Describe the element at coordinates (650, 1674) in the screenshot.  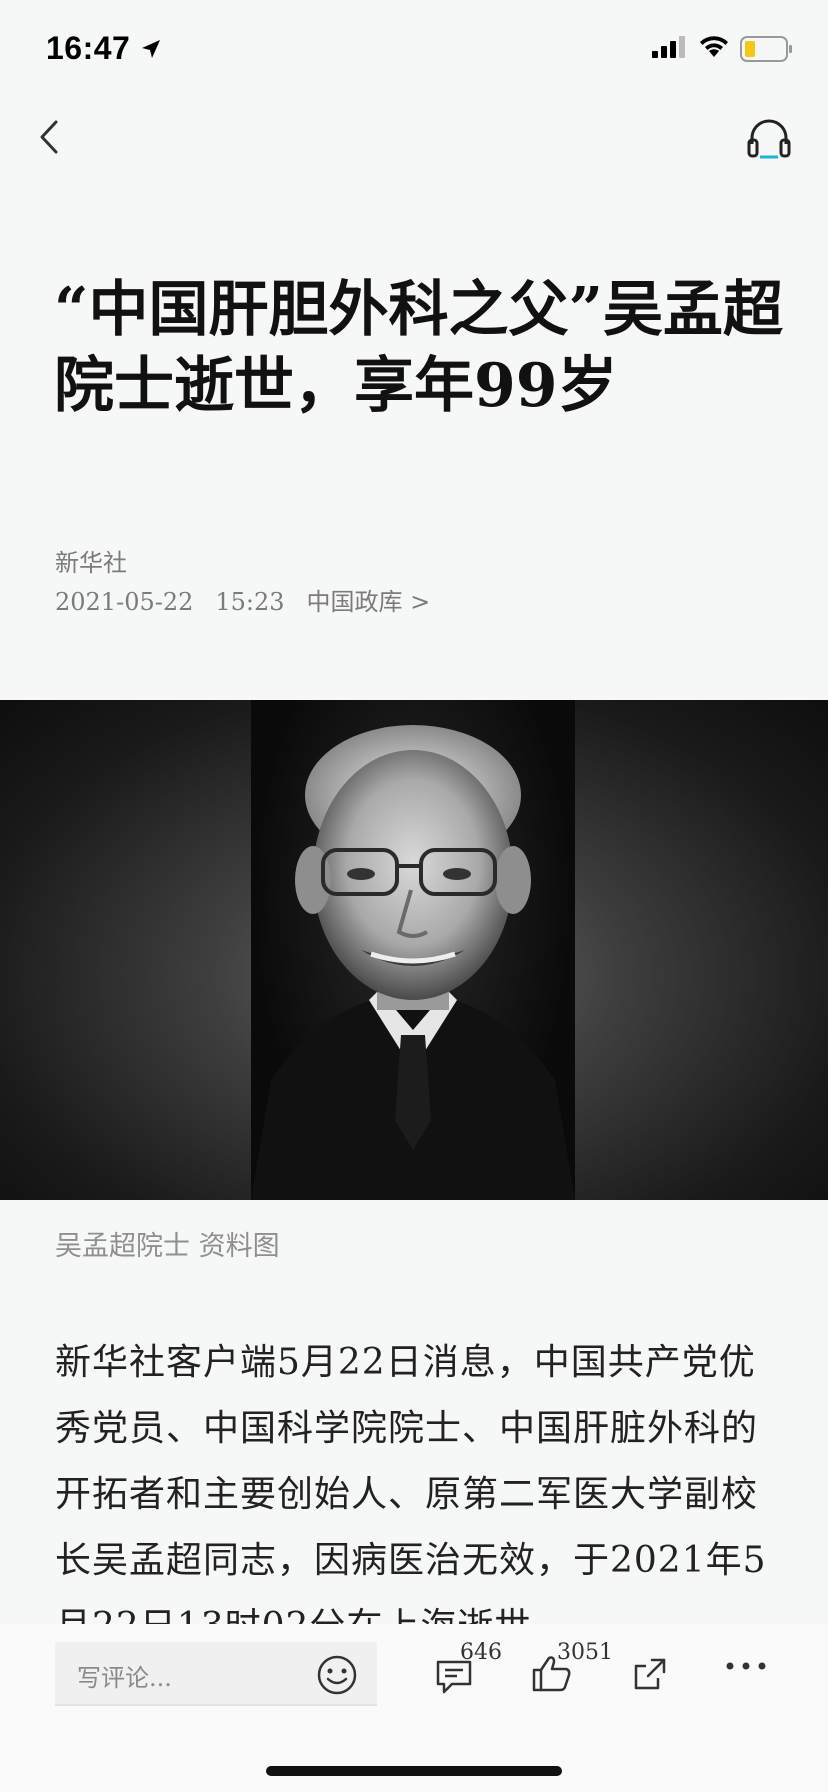
I see `share-icon` at that location.